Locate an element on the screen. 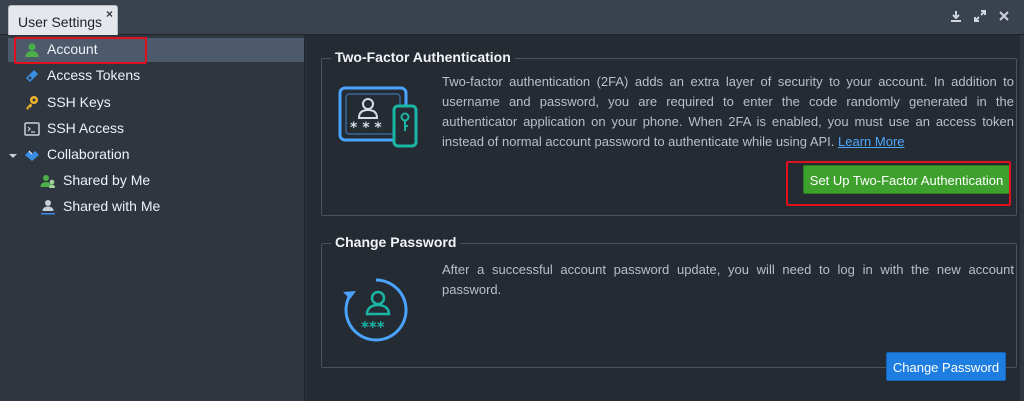 Image resolution: width=1024 pixels, height=401 pixels. change-password-button: Change Password is located at coordinates (946, 366).